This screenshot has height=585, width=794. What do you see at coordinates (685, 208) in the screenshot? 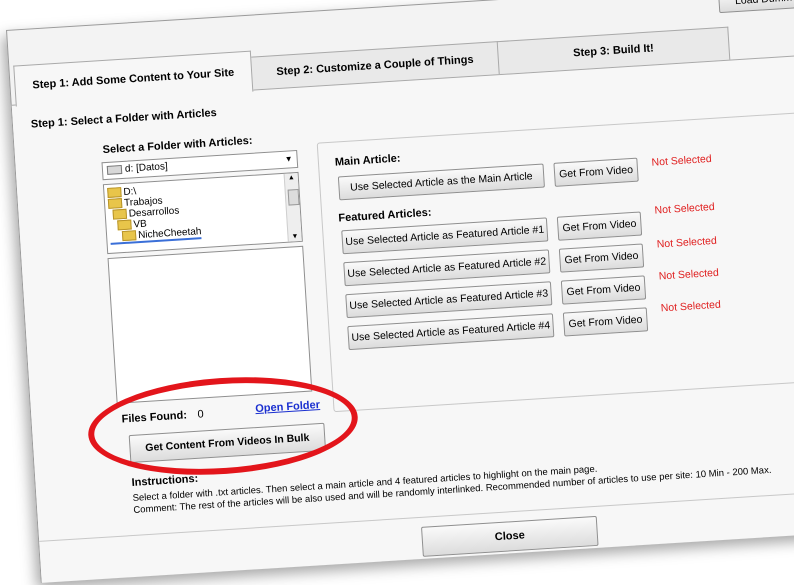
I see `featured1-status: Not Selected` at bounding box center [685, 208].